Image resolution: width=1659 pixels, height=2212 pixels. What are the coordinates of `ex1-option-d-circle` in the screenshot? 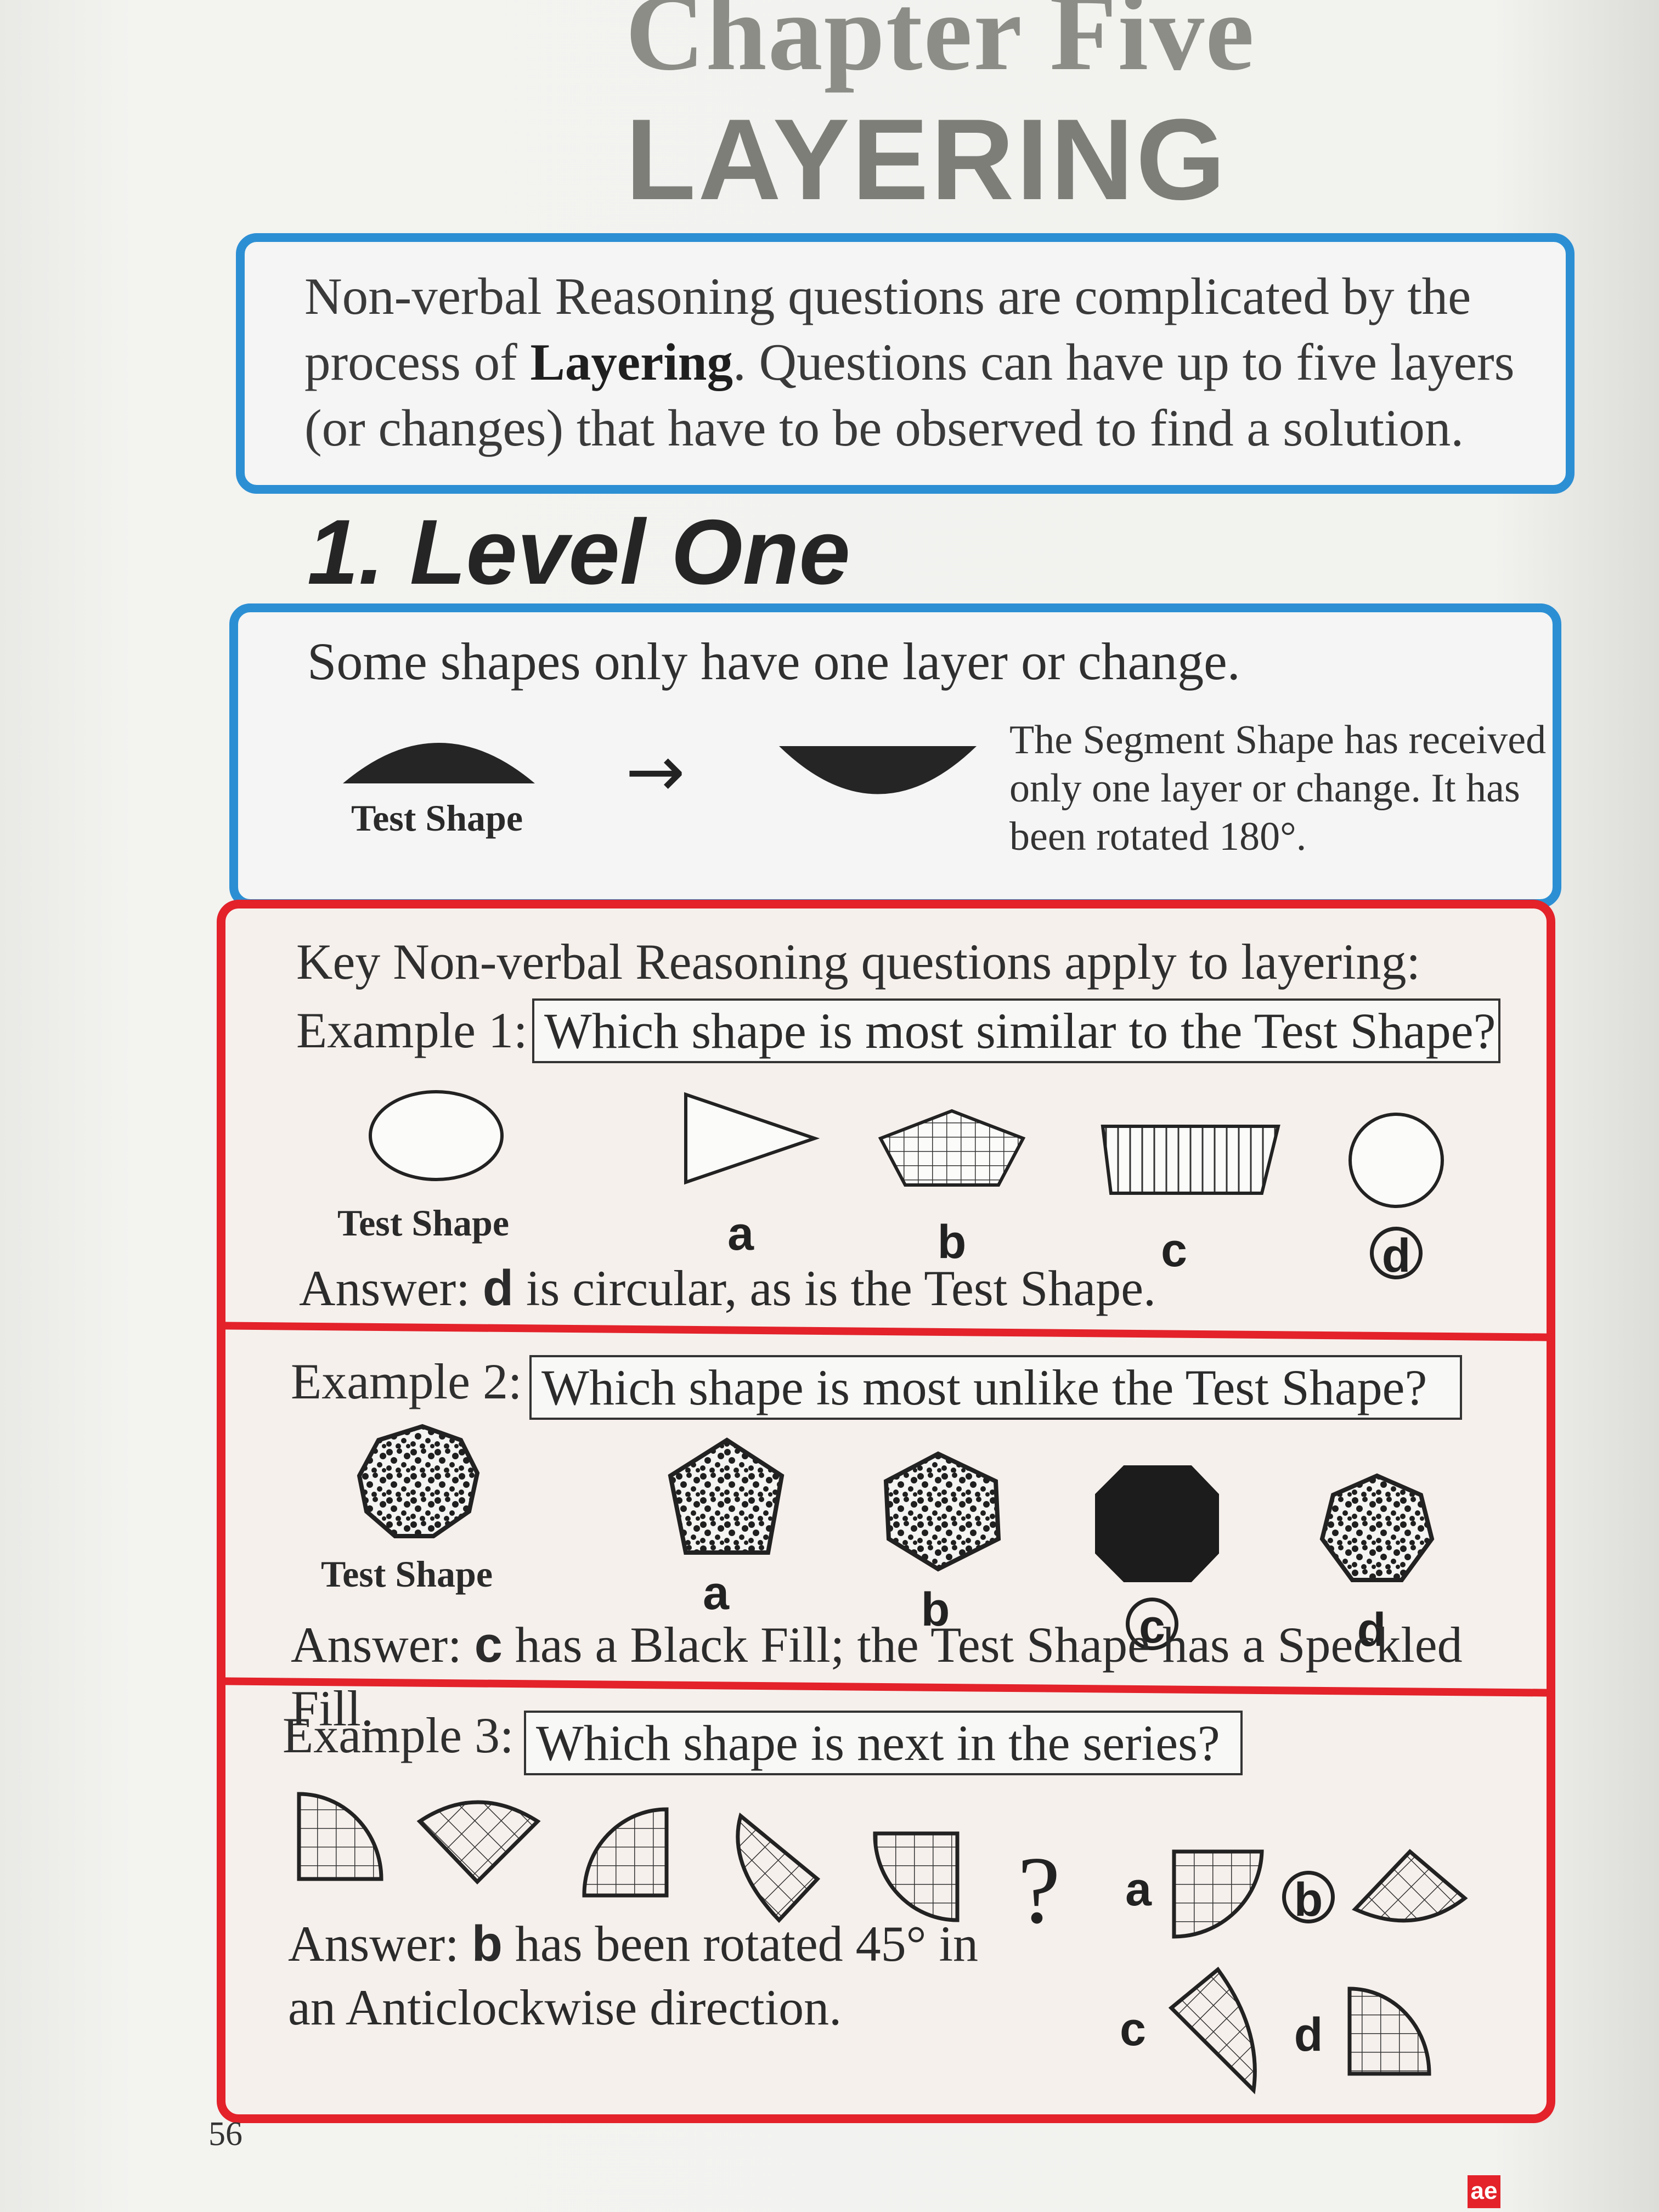 It's located at (1396, 1160).